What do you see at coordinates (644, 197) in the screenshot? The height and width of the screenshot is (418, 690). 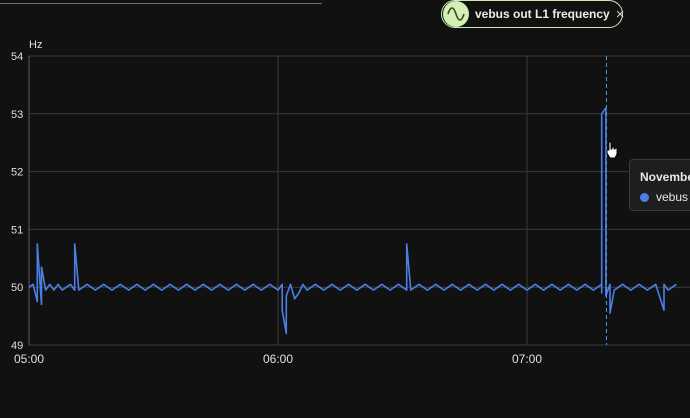 I see `series-color-dot` at bounding box center [644, 197].